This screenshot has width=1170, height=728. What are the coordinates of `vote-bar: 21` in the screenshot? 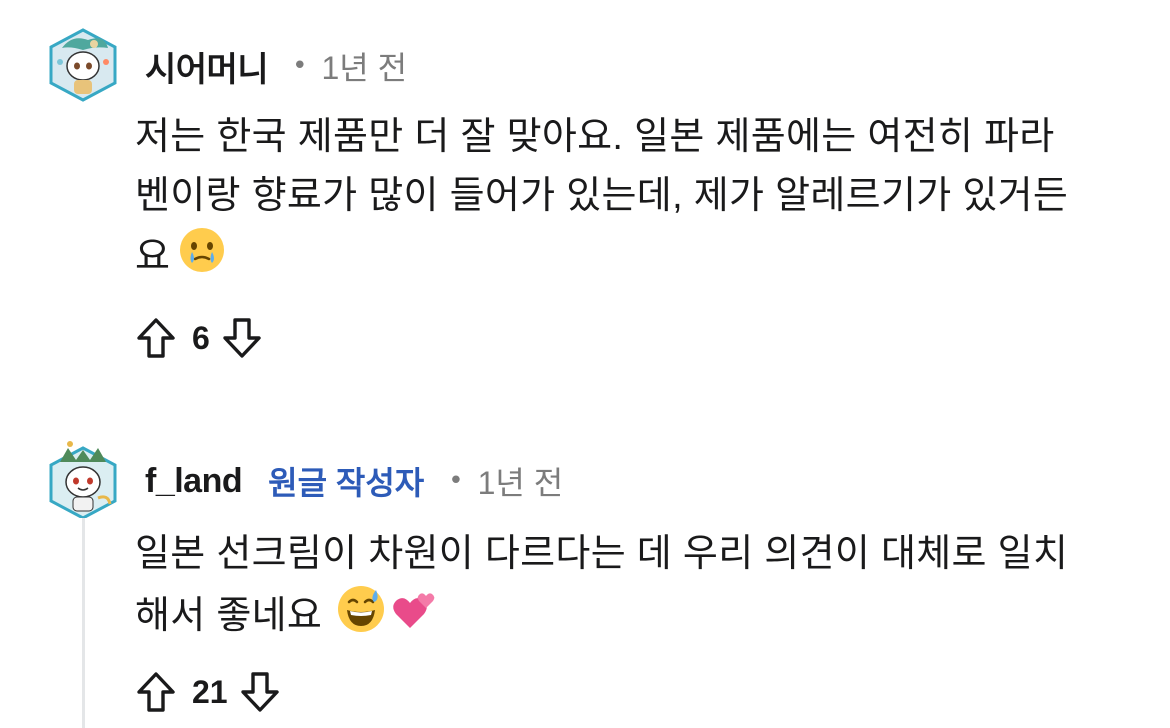 It's located at (208, 692).